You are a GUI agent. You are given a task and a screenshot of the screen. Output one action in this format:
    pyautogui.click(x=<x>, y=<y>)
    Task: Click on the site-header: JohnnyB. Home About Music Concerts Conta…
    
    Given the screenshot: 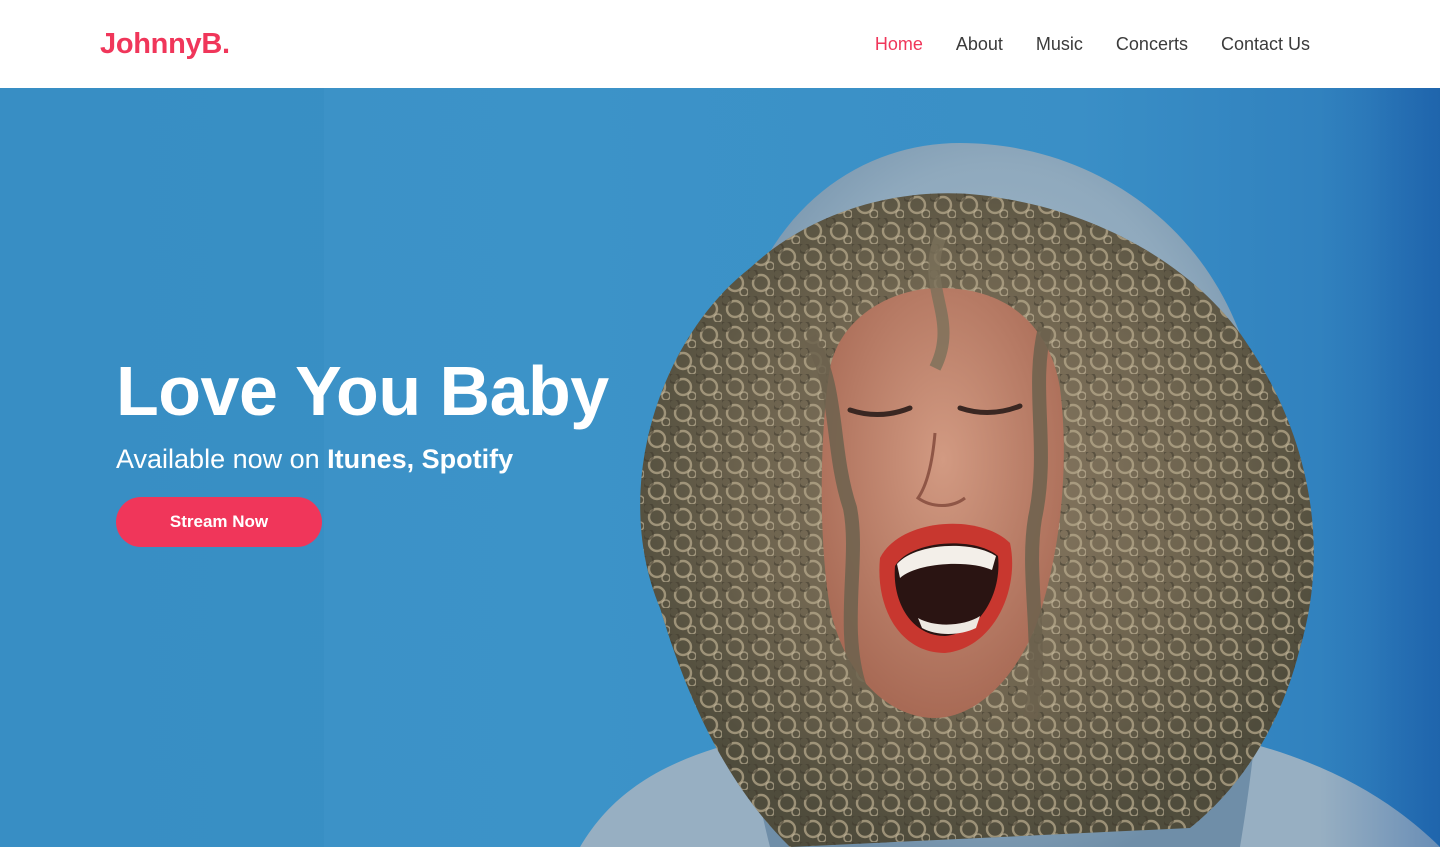 What is the action you would take?
    pyautogui.click(x=720, y=44)
    